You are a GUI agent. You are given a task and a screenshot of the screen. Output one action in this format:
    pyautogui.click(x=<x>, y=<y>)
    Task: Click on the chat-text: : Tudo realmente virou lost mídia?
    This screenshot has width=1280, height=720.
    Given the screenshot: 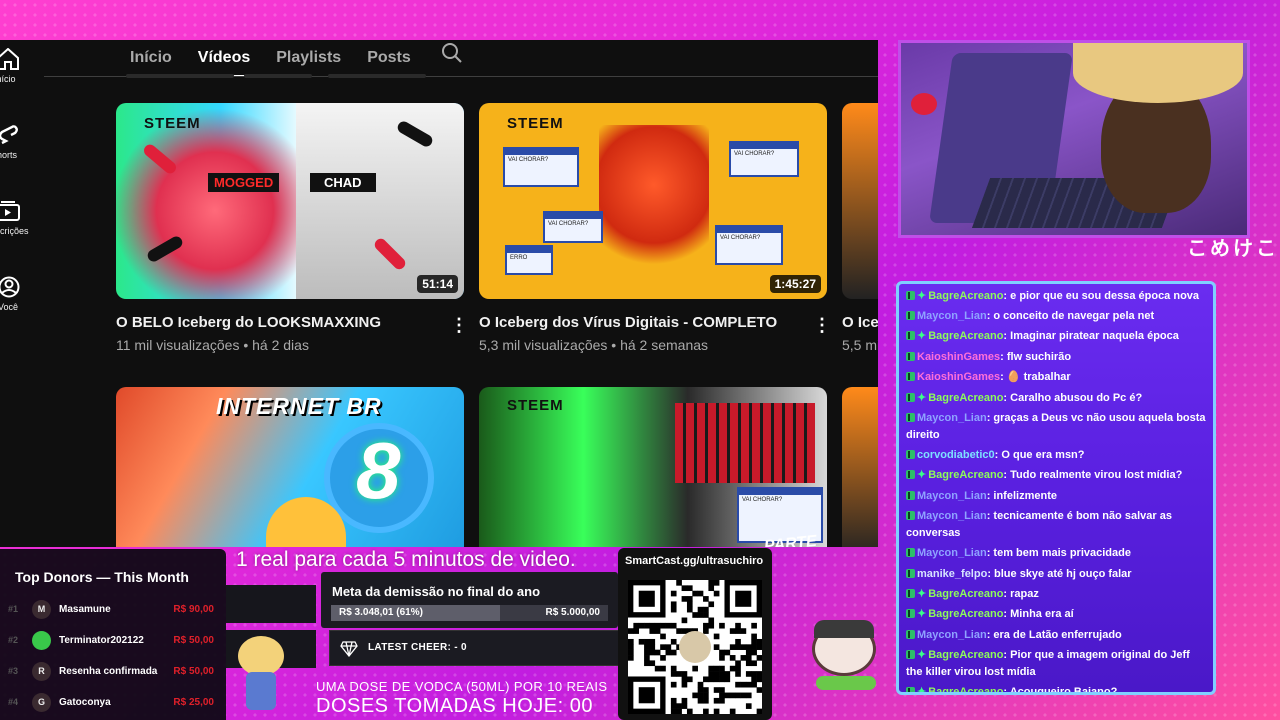 What is the action you would take?
    pyautogui.click(x=1093, y=475)
    